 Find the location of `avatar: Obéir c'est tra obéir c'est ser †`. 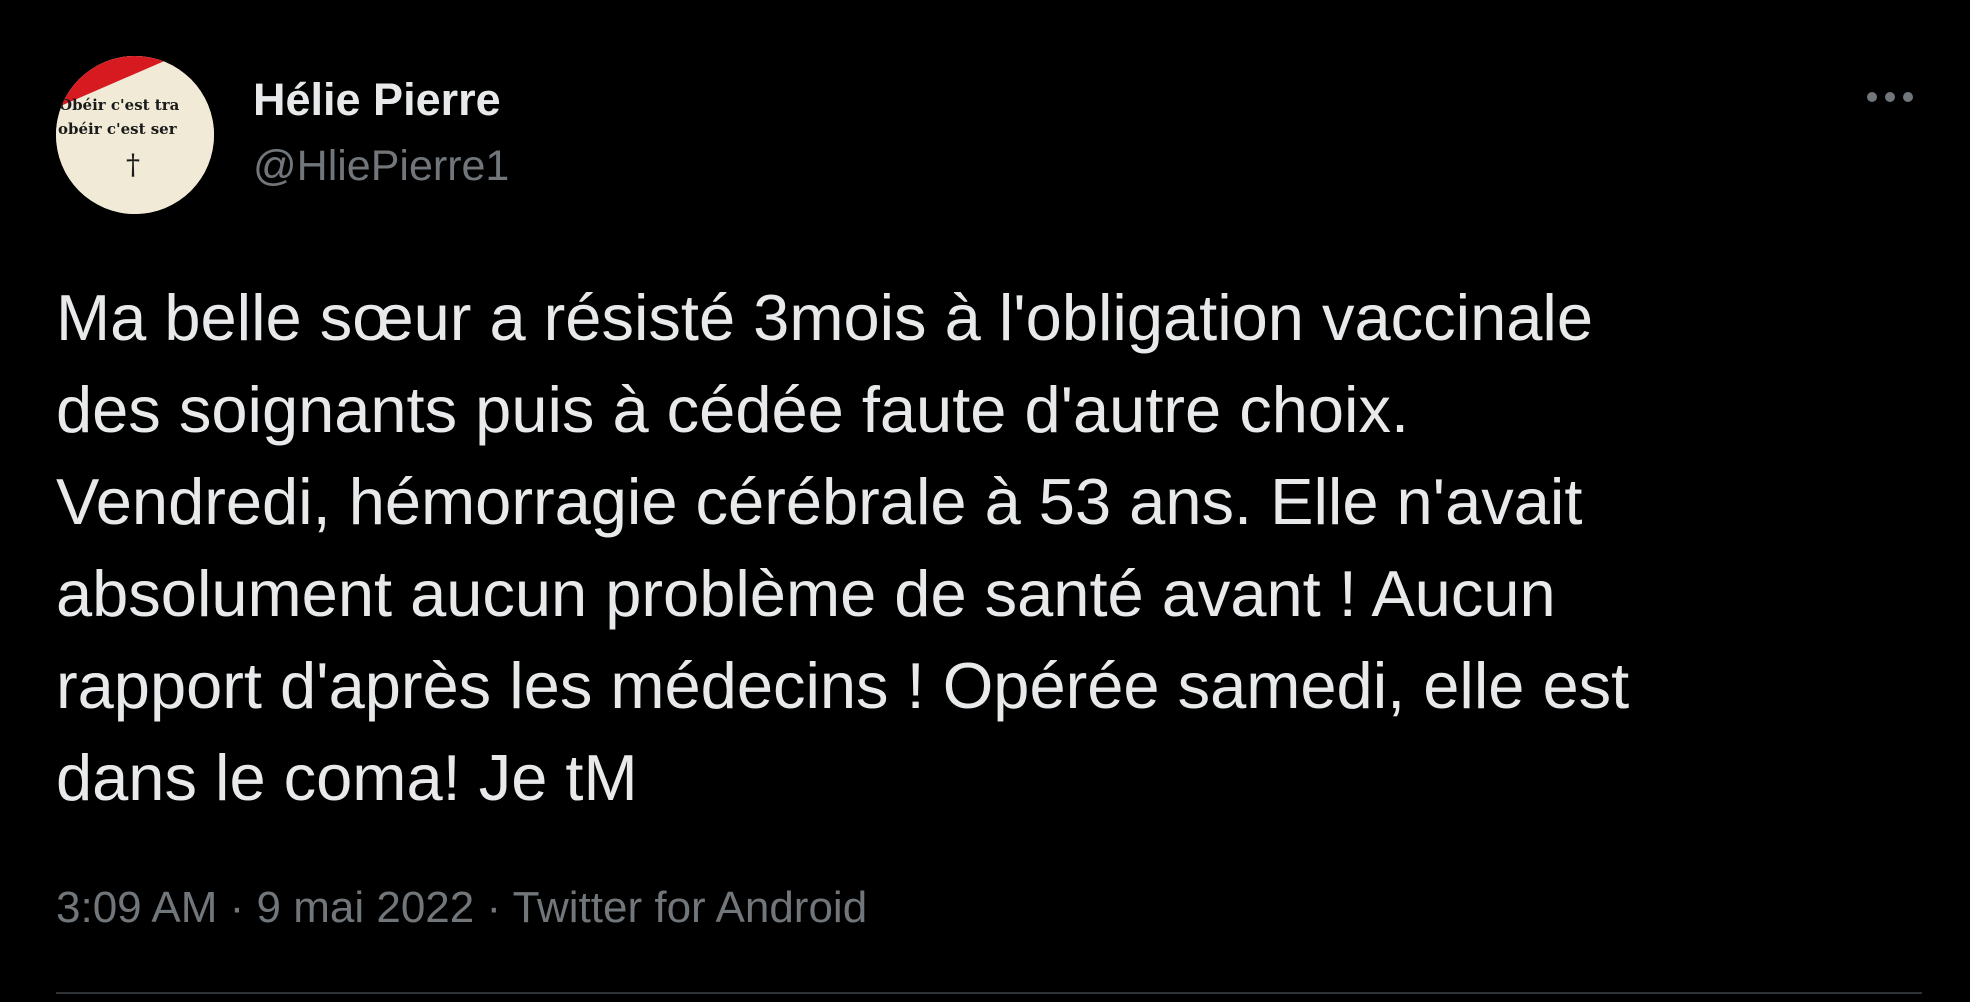

avatar: Obéir c'est tra obéir c'est ser † is located at coordinates (135, 135).